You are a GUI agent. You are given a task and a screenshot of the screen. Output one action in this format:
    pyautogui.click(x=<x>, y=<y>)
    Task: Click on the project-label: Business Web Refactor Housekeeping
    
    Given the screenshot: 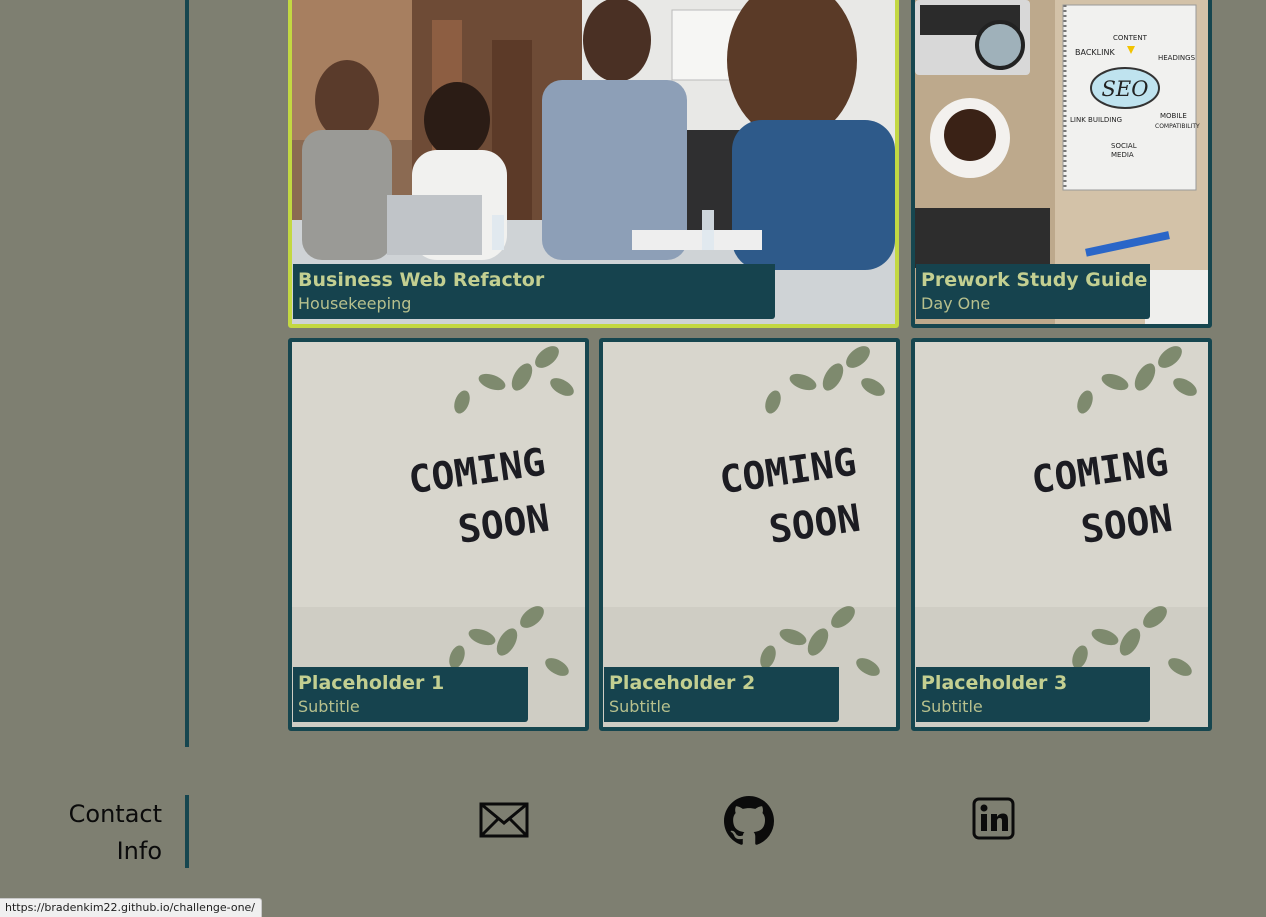 What is the action you would take?
    pyautogui.click(x=534, y=291)
    